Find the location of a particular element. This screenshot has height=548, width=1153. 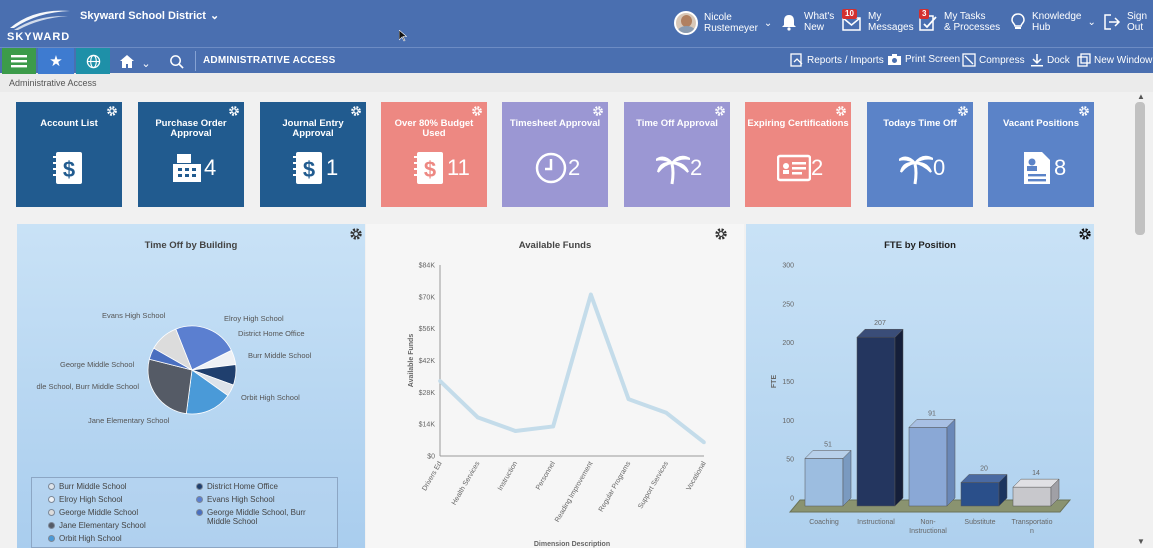

user-menu: Nicole Rustemeyer ⌄ is located at coordinates (723, 23).